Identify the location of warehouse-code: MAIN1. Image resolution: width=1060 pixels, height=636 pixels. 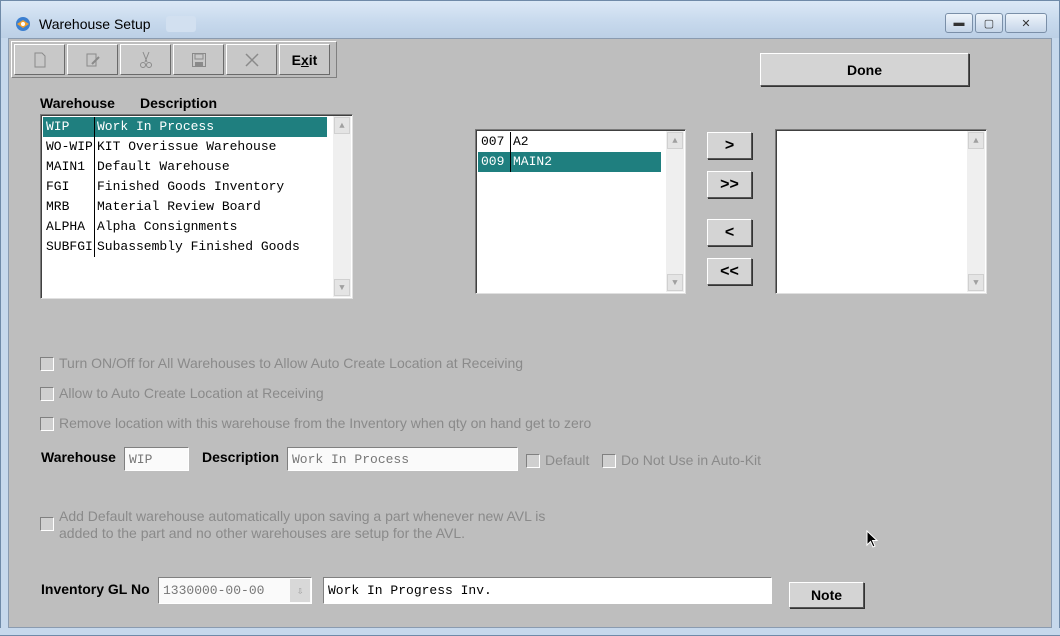
(69, 167).